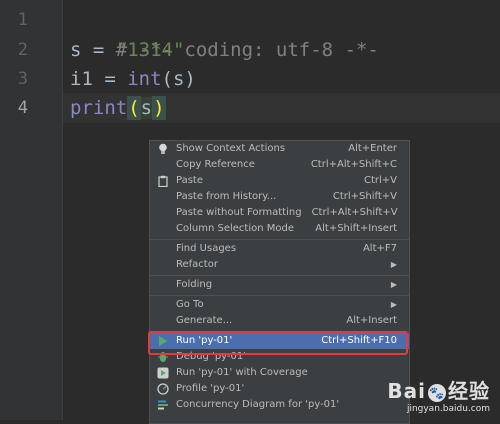 The width and height of the screenshot is (500, 424). What do you see at coordinates (239, 212) in the screenshot?
I see `menu-item-label: Paste without Formatting` at bounding box center [239, 212].